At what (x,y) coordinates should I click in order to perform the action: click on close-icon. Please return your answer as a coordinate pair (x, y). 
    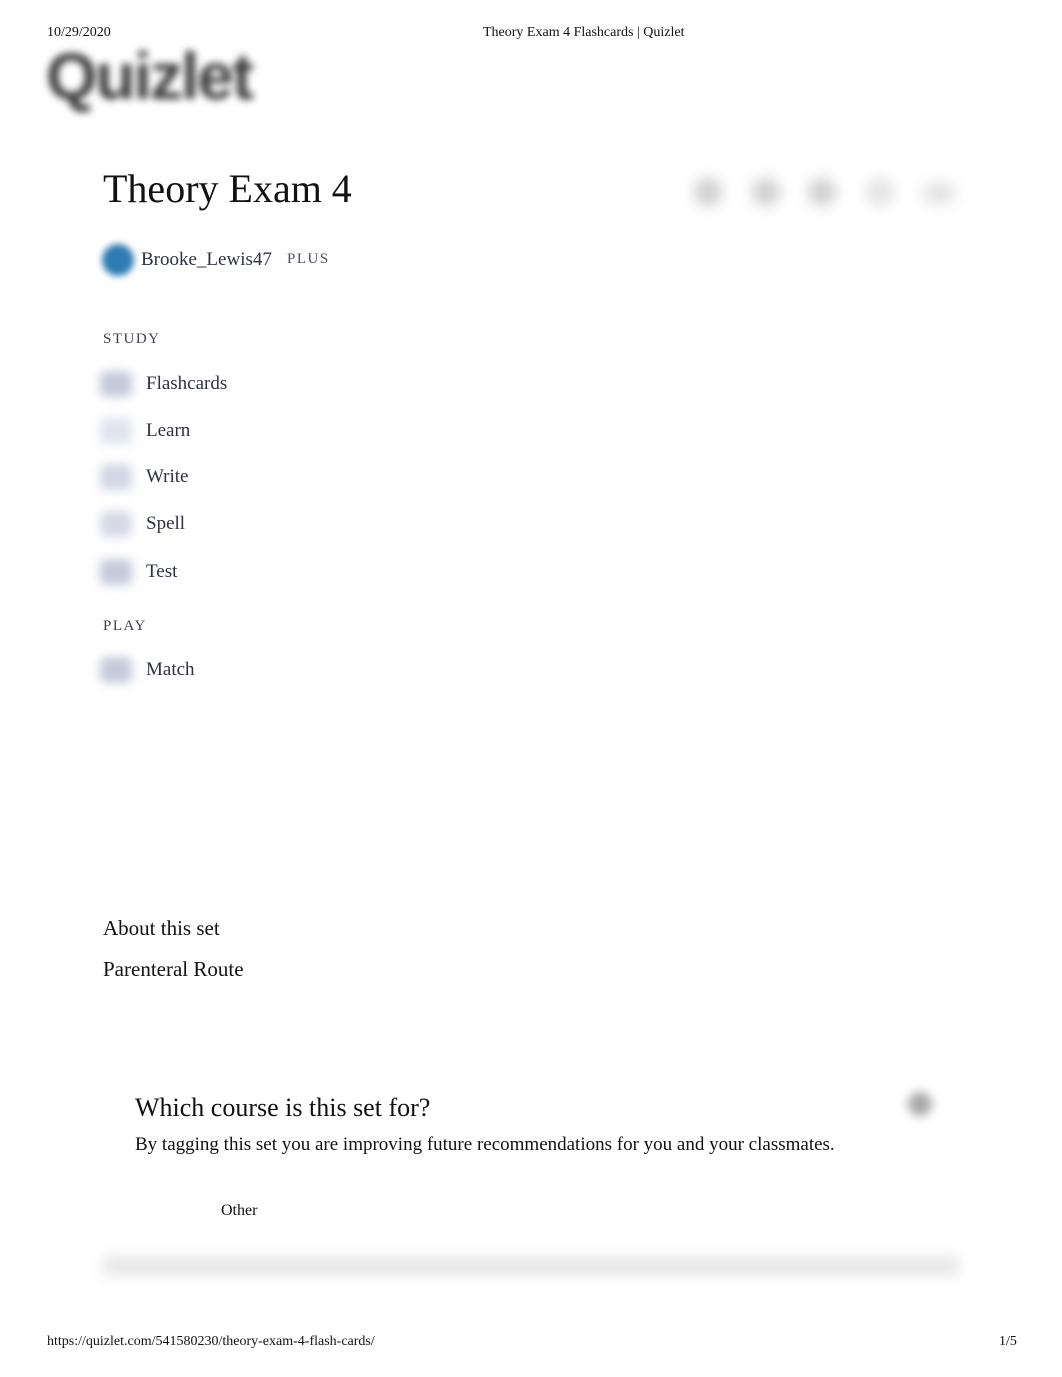
    Looking at the image, I should click on (920, 1104).